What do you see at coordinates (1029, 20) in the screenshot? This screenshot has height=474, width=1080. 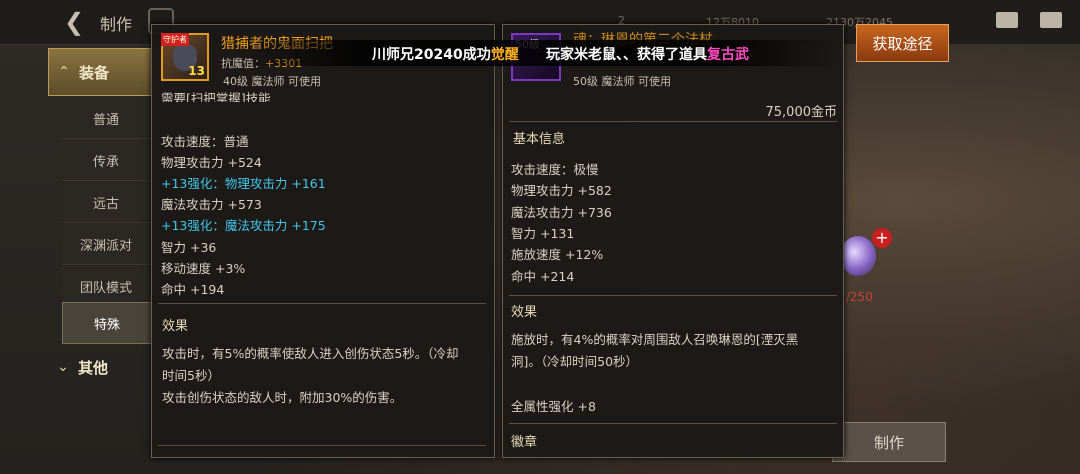 I see `top-icons` at bounding box center [1029, 20].